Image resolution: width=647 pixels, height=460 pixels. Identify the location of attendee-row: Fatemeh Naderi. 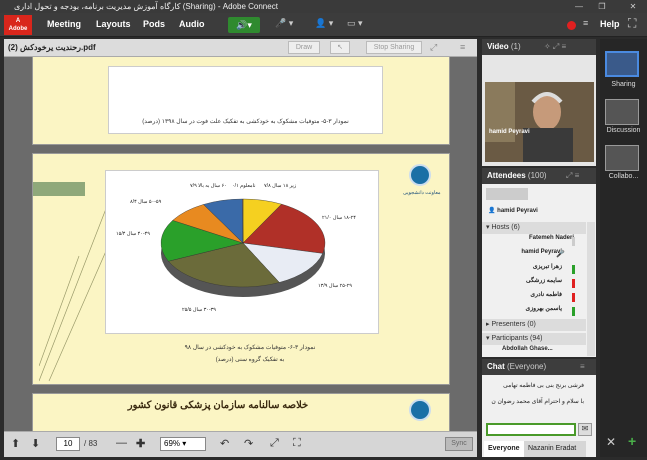
(534, 241).